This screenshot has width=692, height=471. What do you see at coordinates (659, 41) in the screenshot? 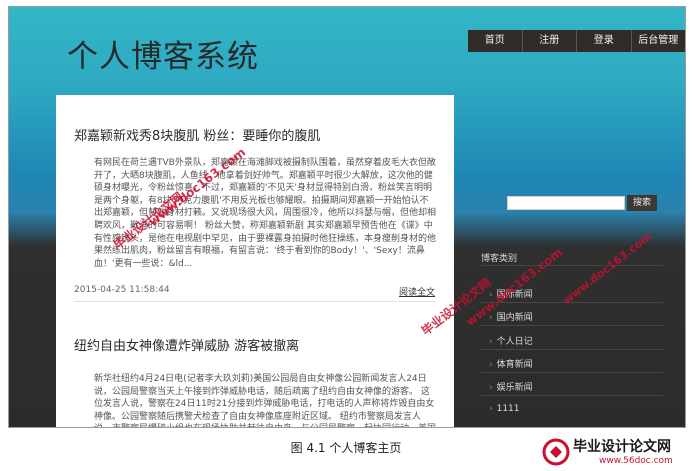
I see `nav-admin: 后台管理` at bounding box center [659, 41].